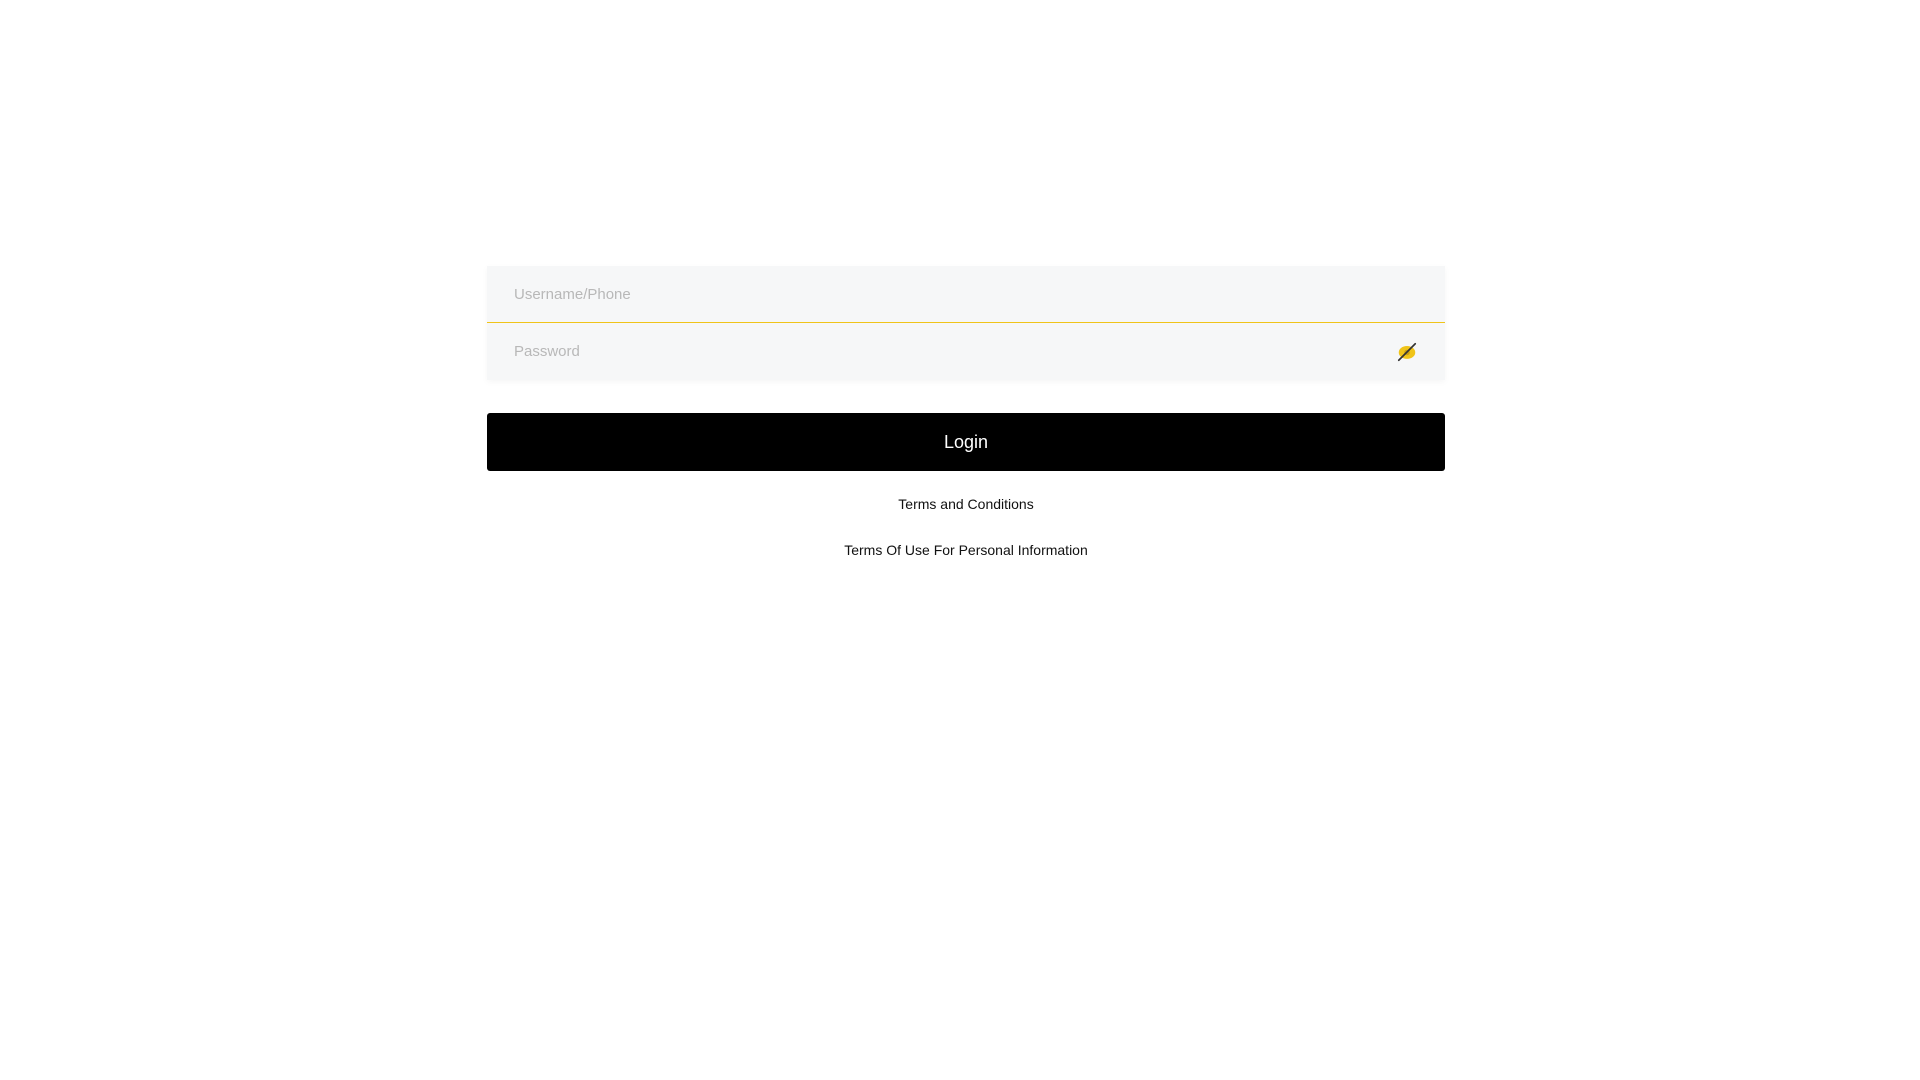 Image resolution: width=1920 pixels, height=1080 pixels. Describe the element at coordinates (966, 504) in the screenshot. I see `terms-and-conditions-link: Terms and Conditions` at that location.